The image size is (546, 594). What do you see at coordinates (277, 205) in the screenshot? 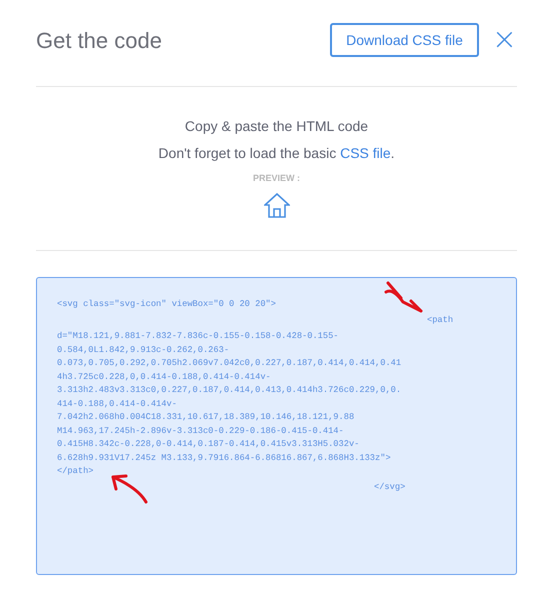
I see `home-icon` at bounding box center [277, 205].